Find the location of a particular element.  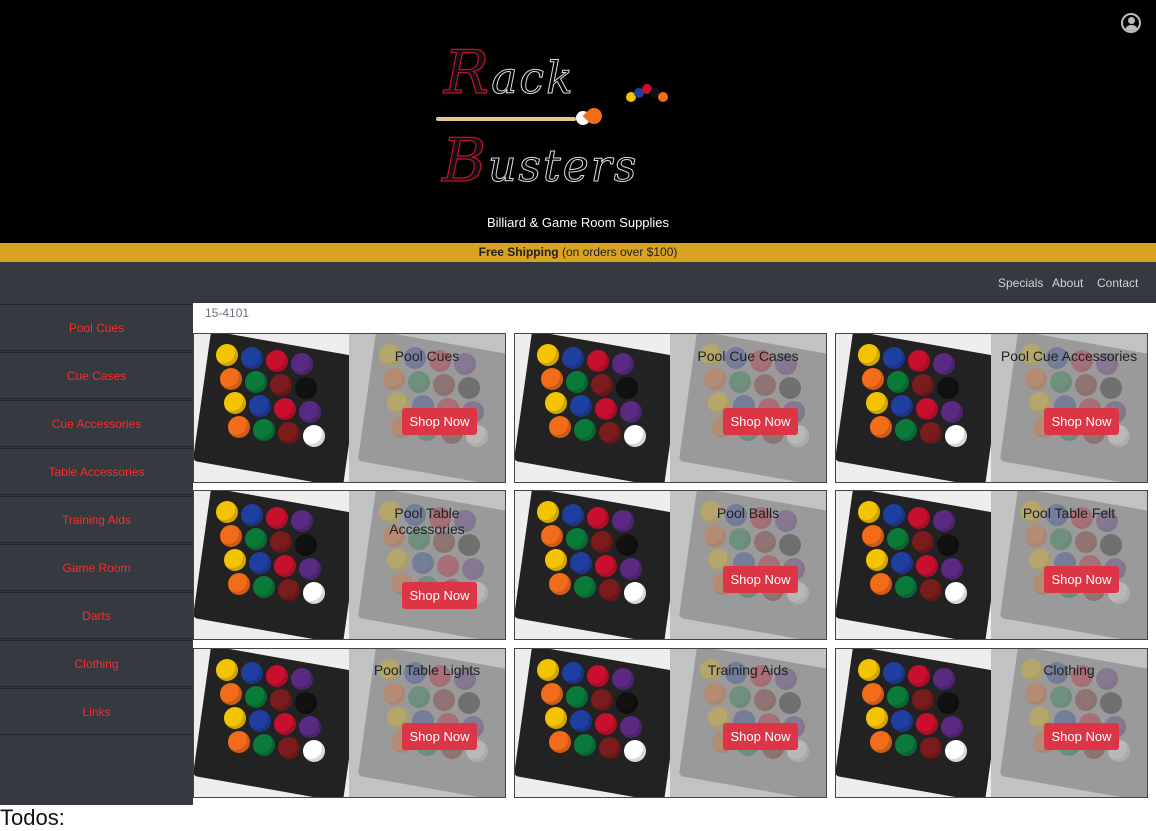

category-card-pool-cues: Pool Cues Shop Now is located at coordinates (349, 408).